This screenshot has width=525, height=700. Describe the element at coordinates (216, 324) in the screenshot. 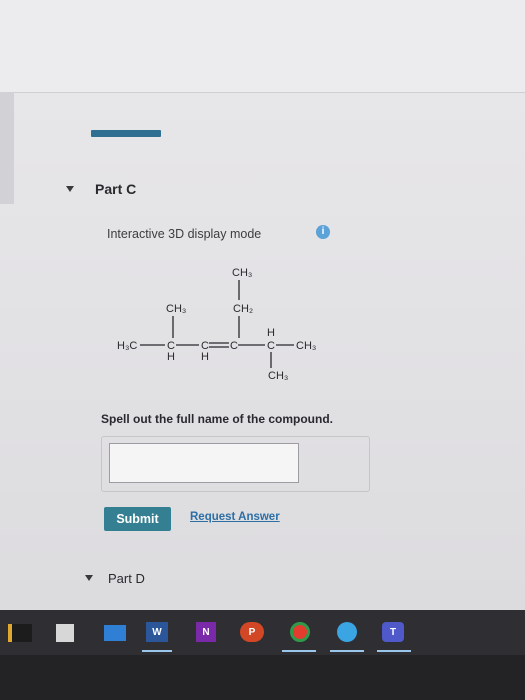

I see `structure-drawing: CH₃ CH₃ CH₂ H₃C C C C C H H H CH₃ CH₃` at that location.